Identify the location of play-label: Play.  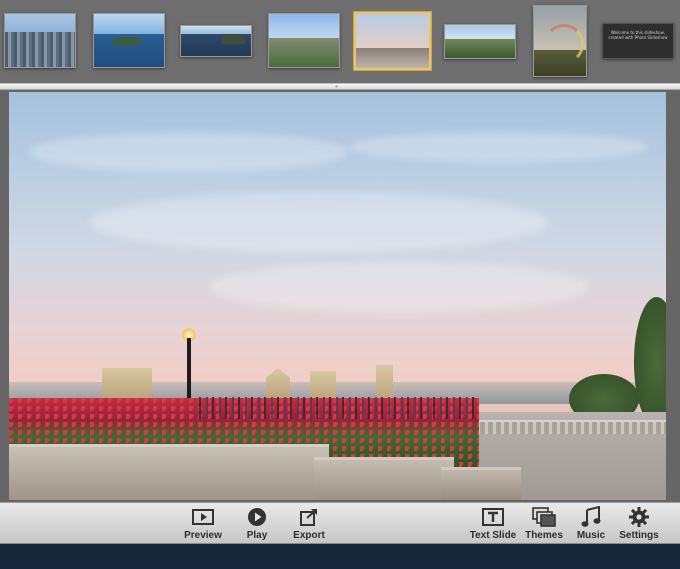
(257, 535).